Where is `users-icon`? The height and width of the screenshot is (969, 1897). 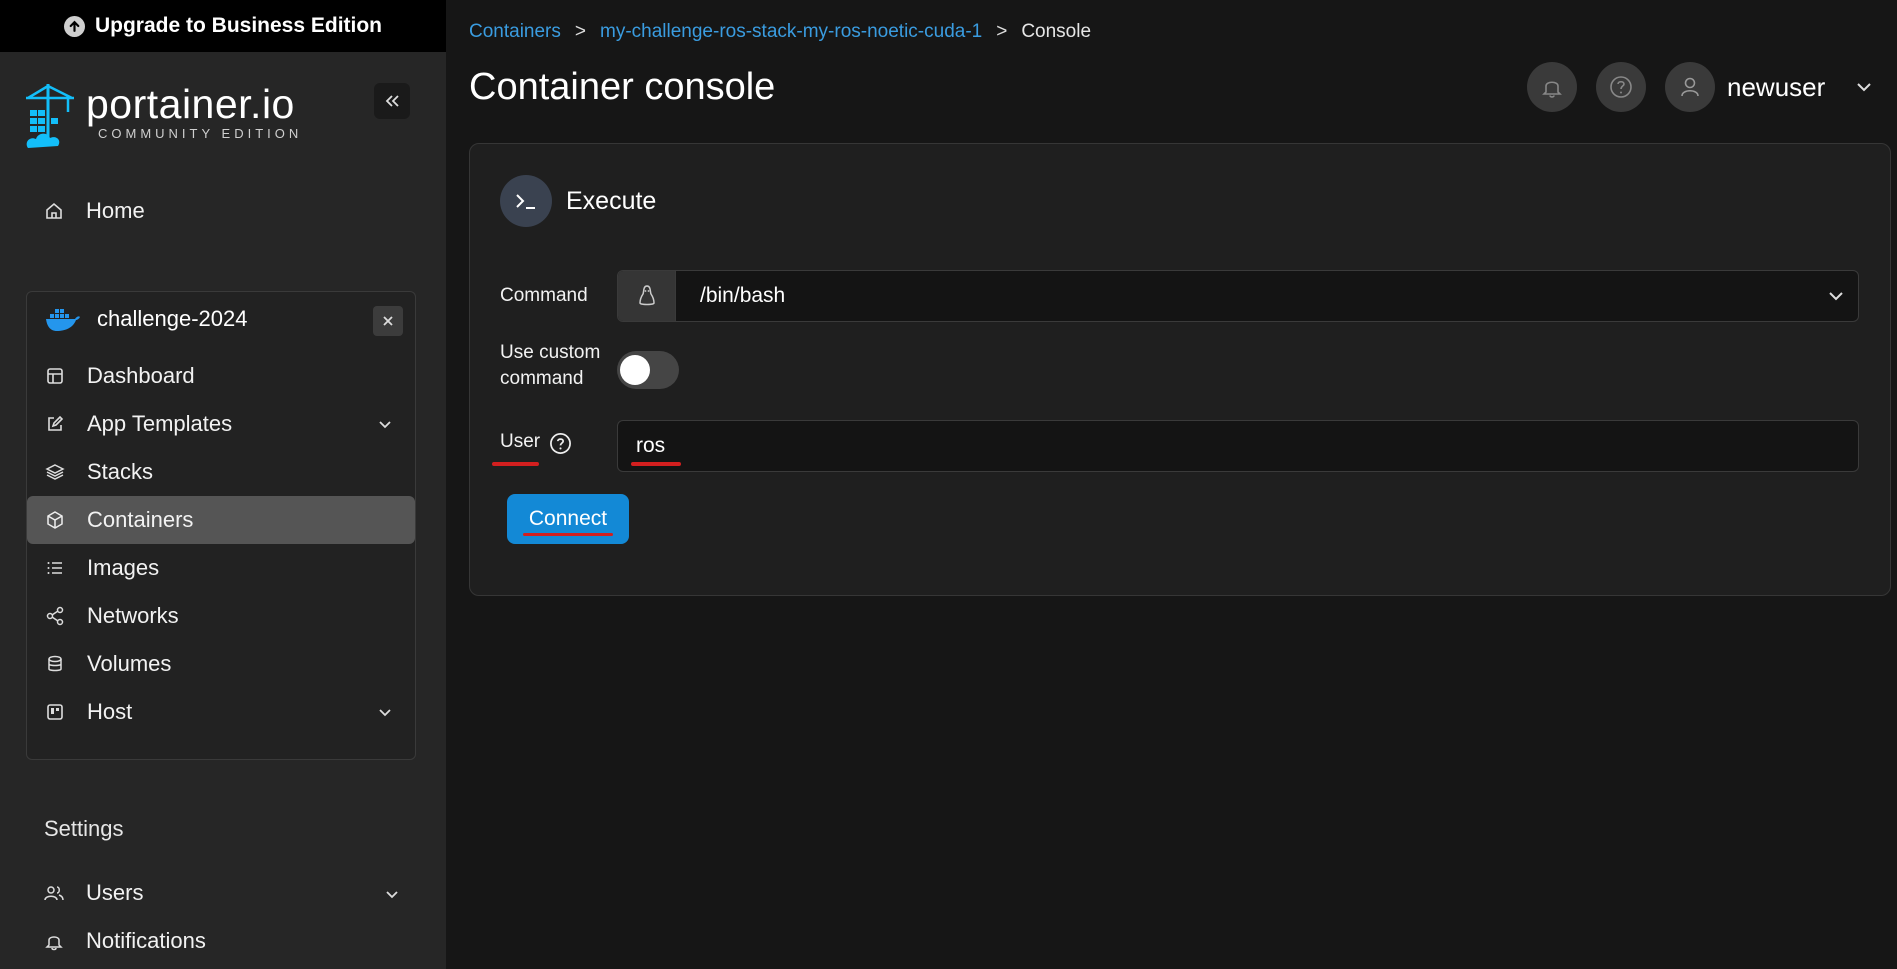 users-icon is located at coordinates (54, 893).